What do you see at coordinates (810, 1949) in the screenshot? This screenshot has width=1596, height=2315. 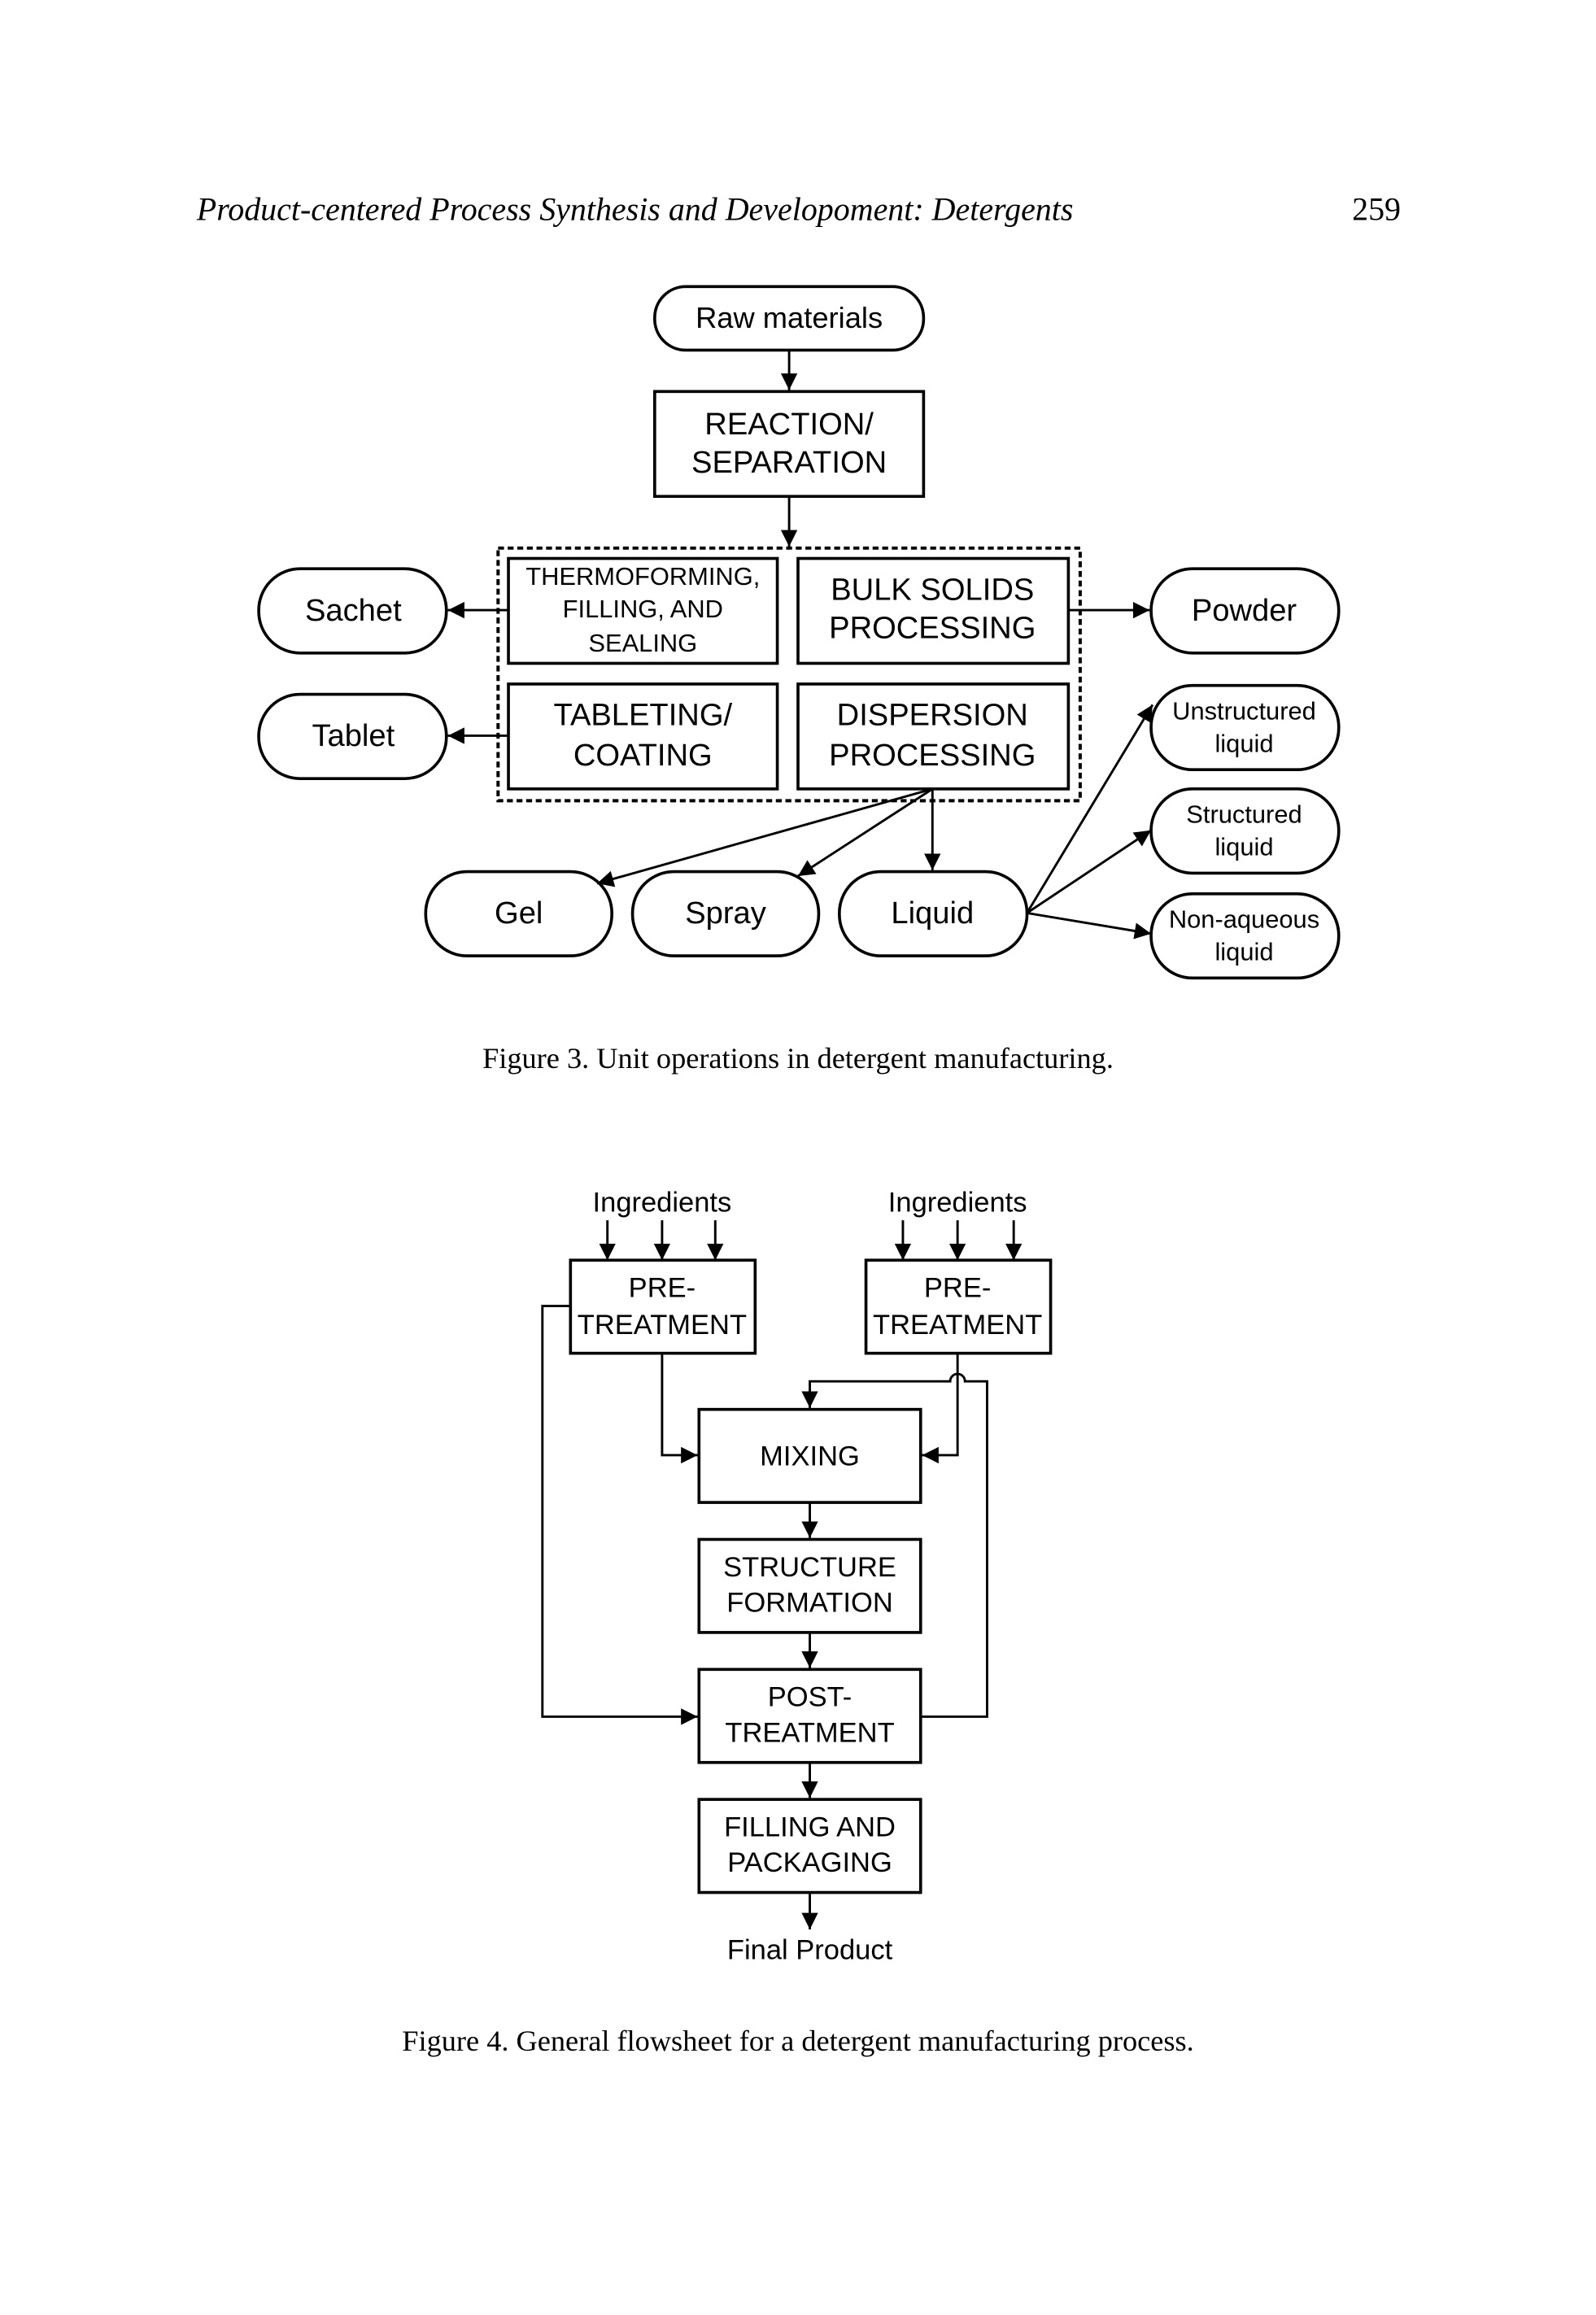 I see `final-product-label: Final Product` at bounding box center [810, 1949].